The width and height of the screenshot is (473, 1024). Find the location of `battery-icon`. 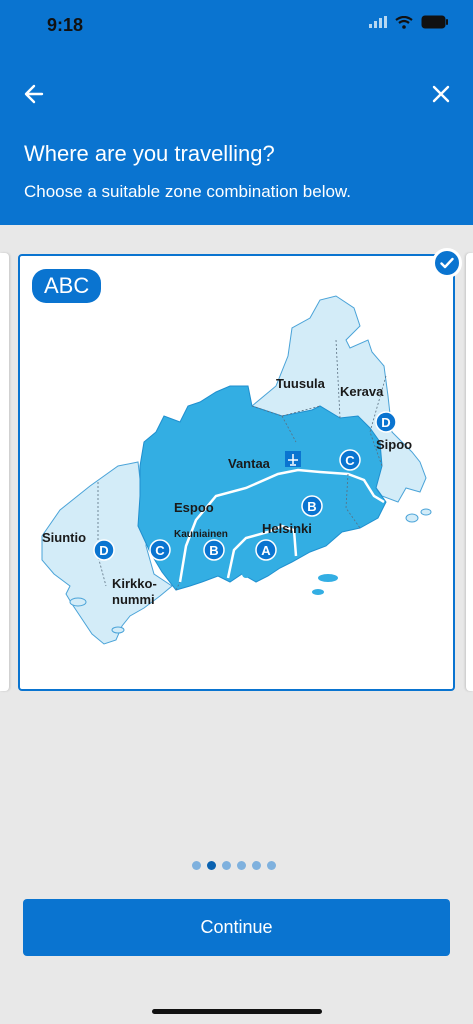

battery-icon is located at coordinates (434, 22).